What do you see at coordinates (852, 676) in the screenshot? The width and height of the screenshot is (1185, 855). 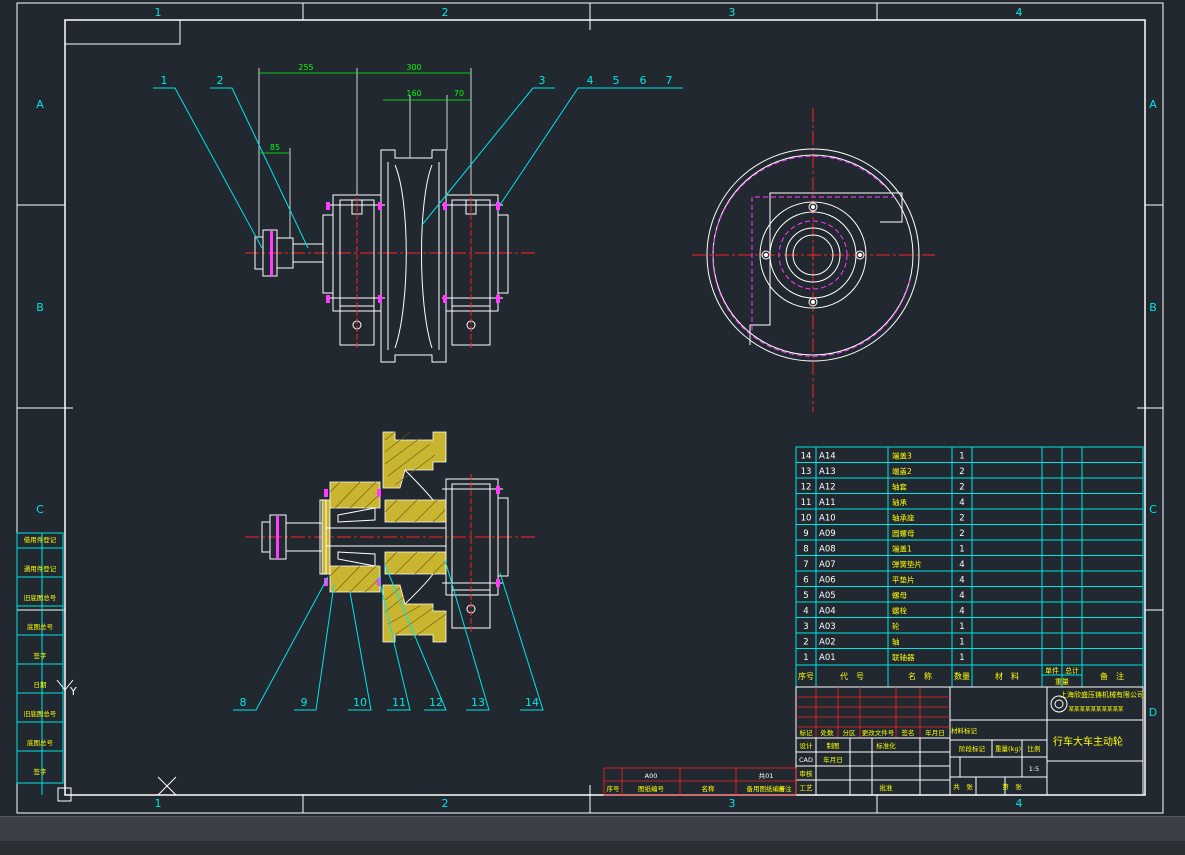 I see `bom-header-code: 代 号` at bounding box center [852, 676].